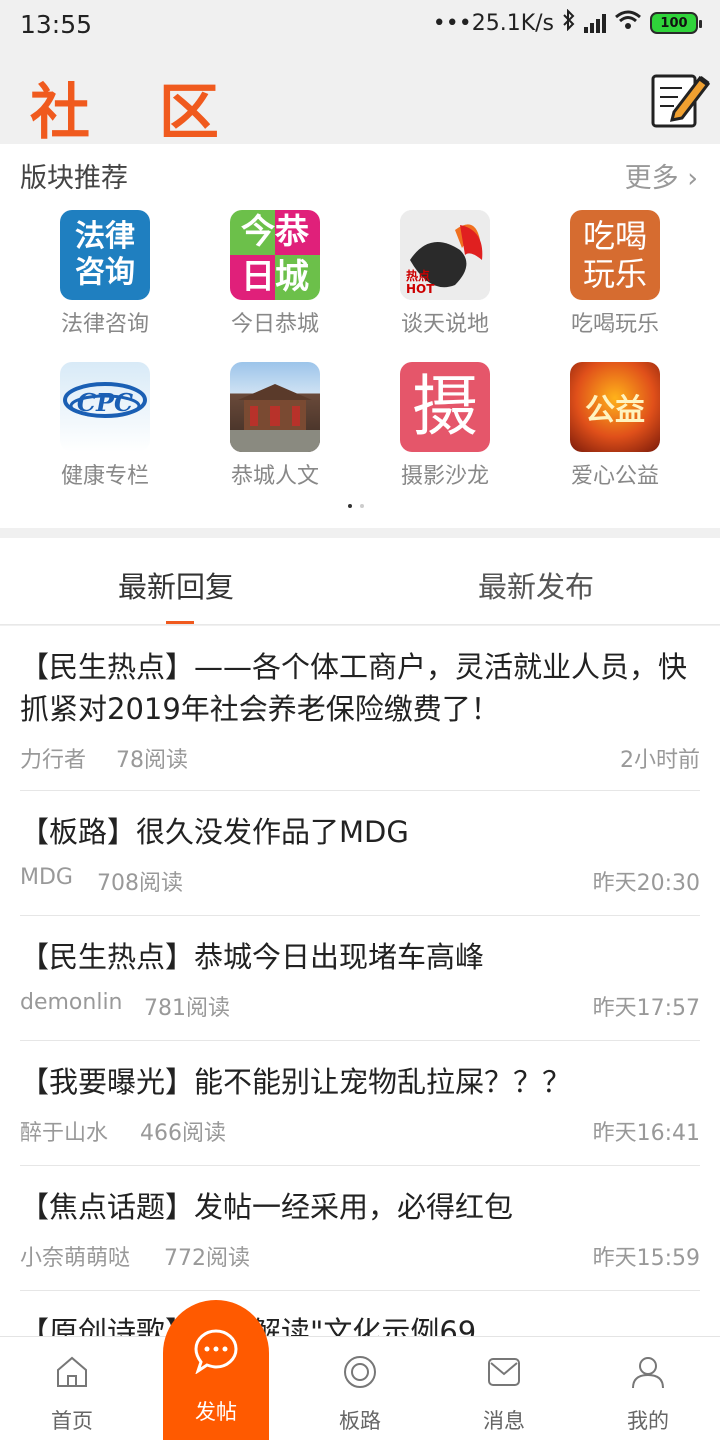 Image resolution: width=720 pixels, height=1440 pixels. Describe the element at coordinates (356, 506) in the screenshot. I see `page-indicator` at that location.